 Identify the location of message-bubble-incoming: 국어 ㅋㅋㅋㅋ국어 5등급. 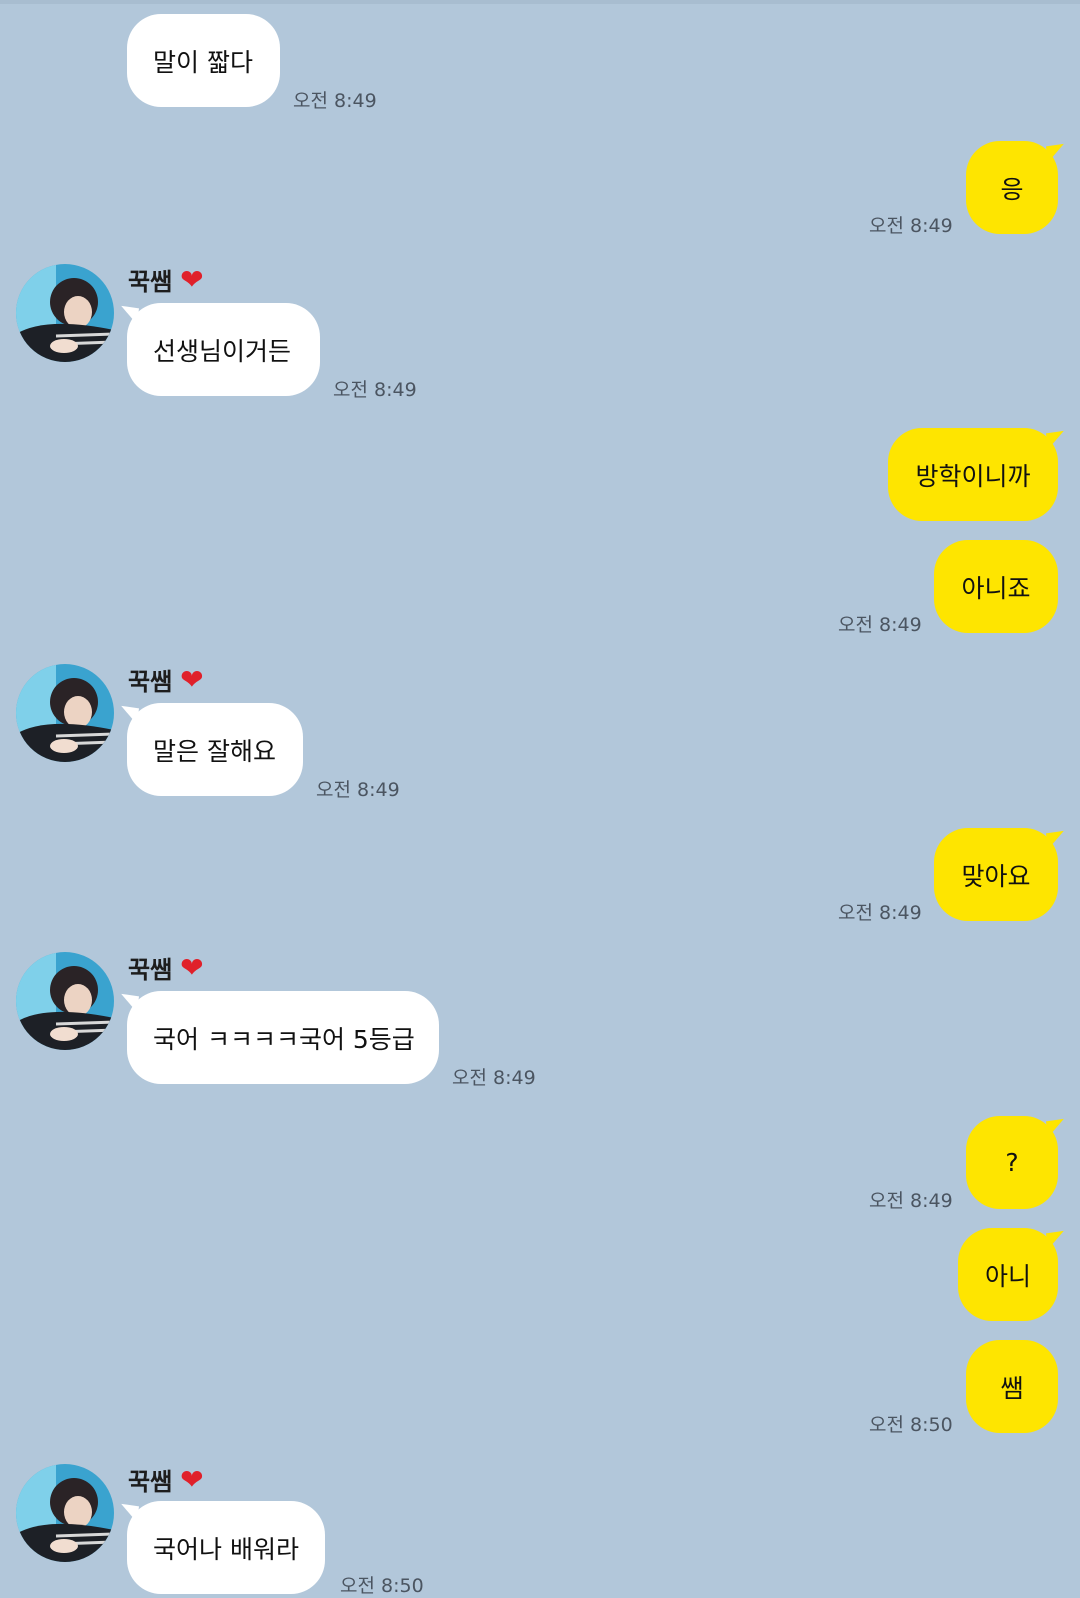
(283, 1037).